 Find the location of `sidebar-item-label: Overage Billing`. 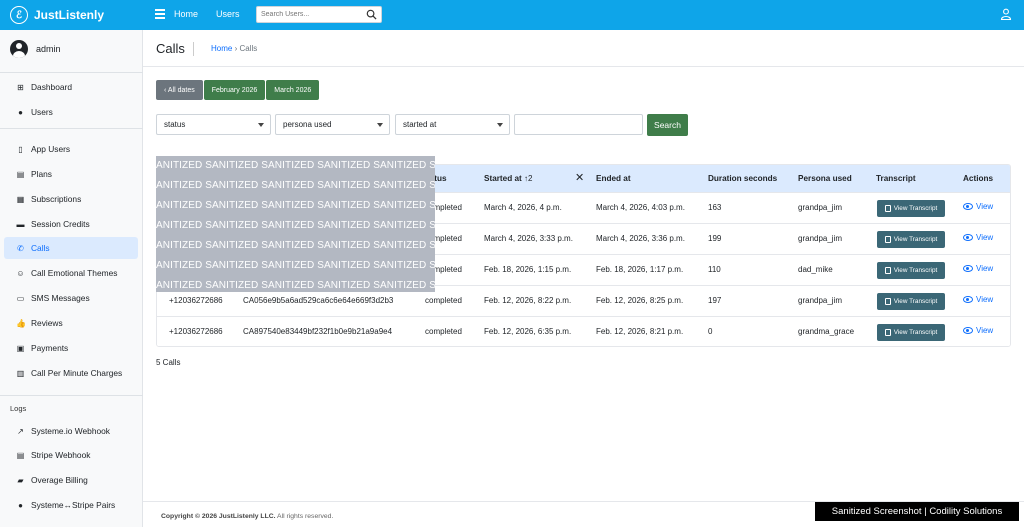

sidebar-item-label: Overage Billing is located at coordinates (59, 480).